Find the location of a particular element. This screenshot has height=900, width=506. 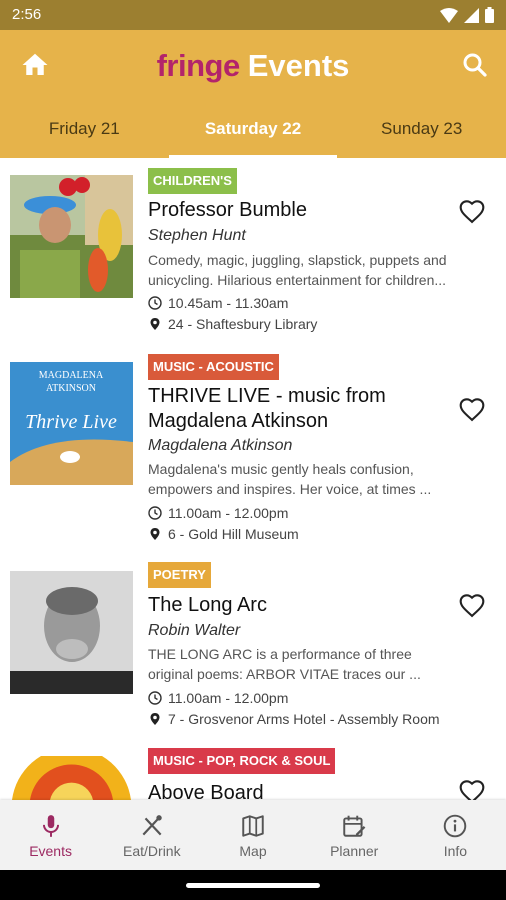

day-tabs: Friday 21 Saturday 22 Sunday 23 is located at coordinates (253, 134).